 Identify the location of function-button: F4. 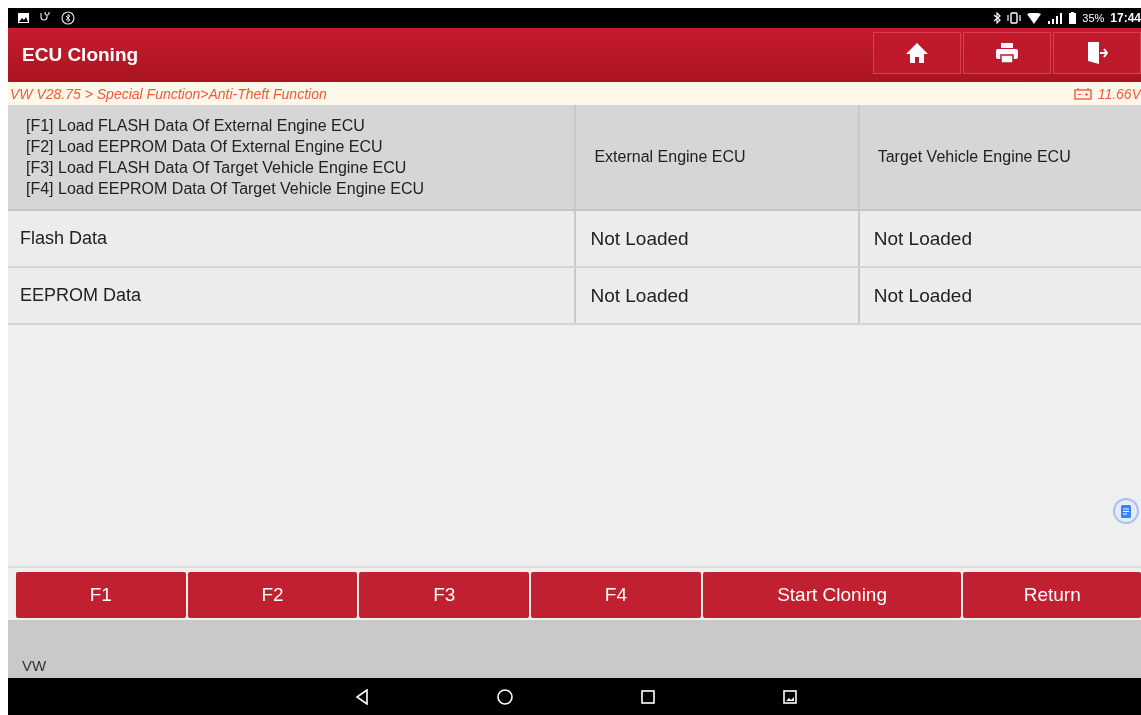
(616, 595).